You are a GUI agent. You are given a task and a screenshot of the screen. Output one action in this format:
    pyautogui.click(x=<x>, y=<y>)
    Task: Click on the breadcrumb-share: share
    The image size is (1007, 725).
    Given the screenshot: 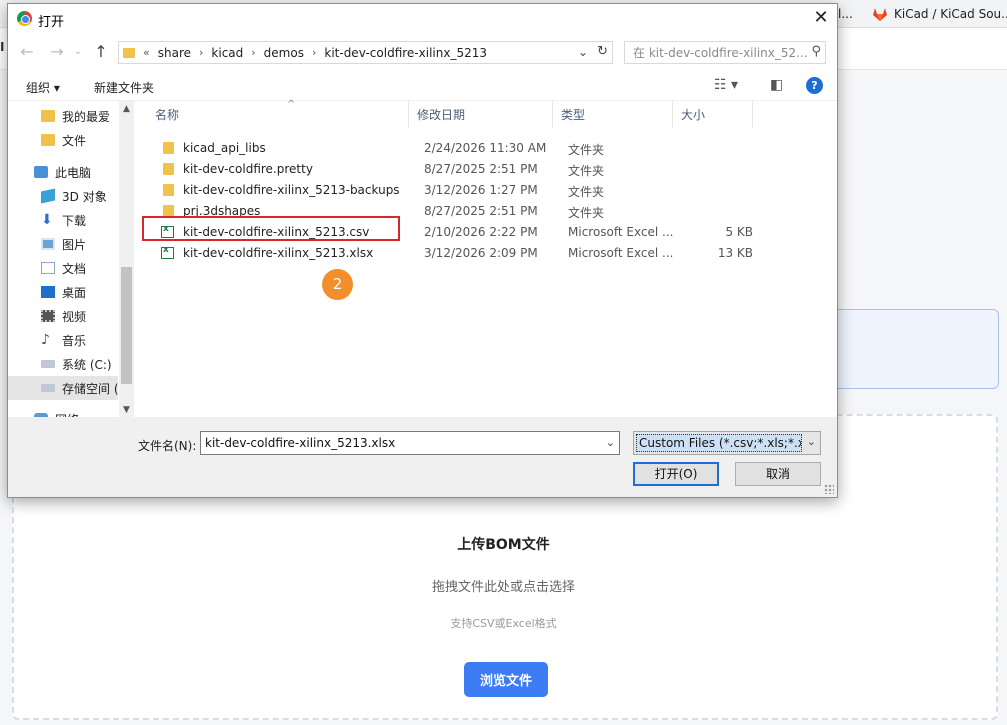 What is the action you would take?
    pyautogui.click(x=174, y=53)
    